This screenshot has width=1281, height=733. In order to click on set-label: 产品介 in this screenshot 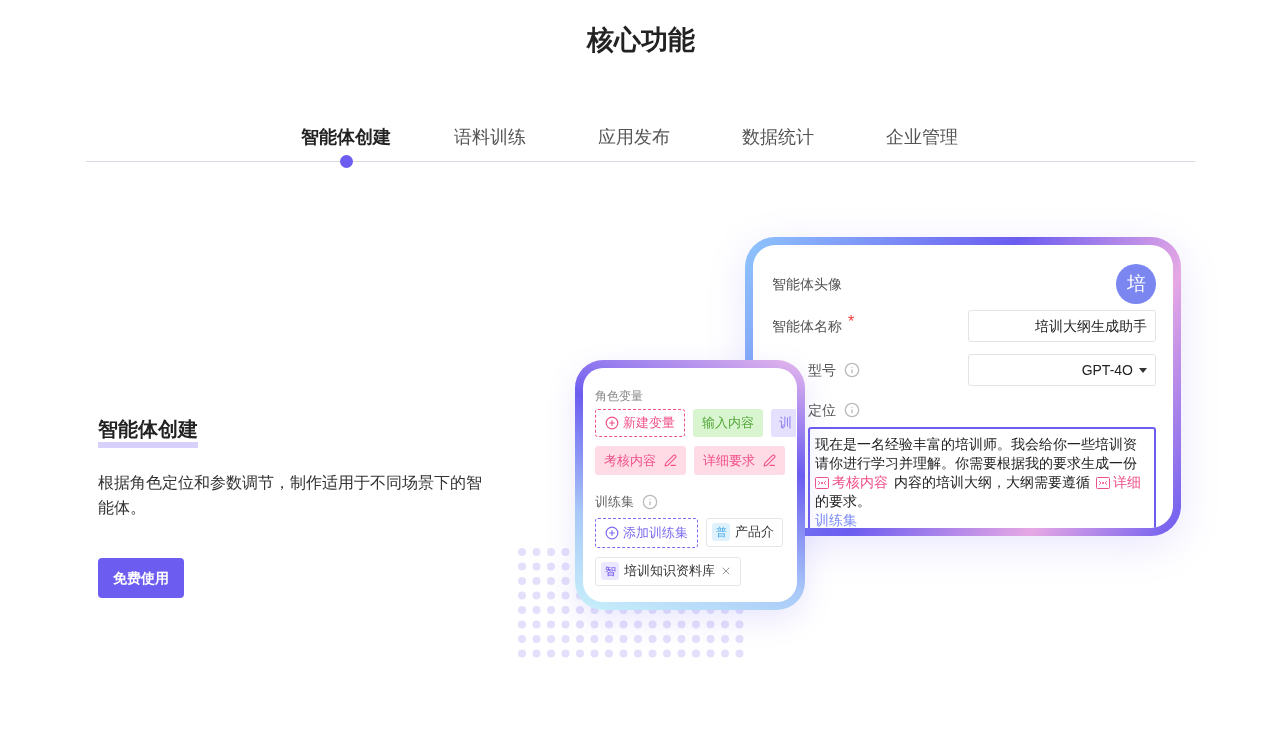, I will do `click(754, 532)`.